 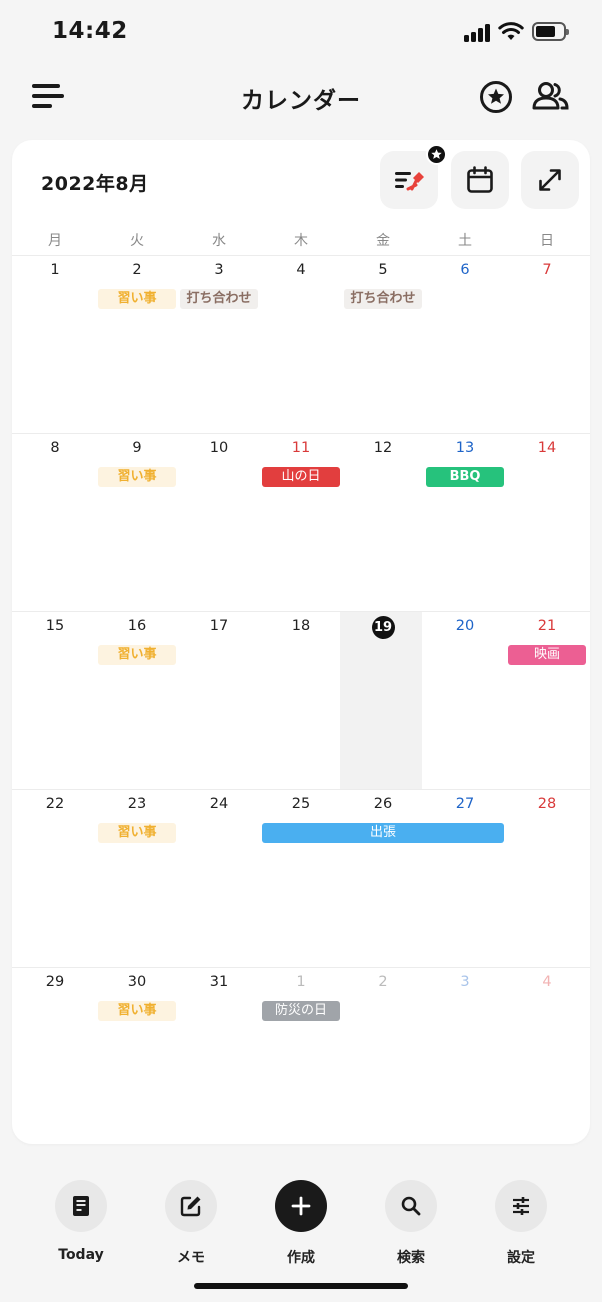 I want to click on day-cell-number: 11, so click(x=301, y=448).